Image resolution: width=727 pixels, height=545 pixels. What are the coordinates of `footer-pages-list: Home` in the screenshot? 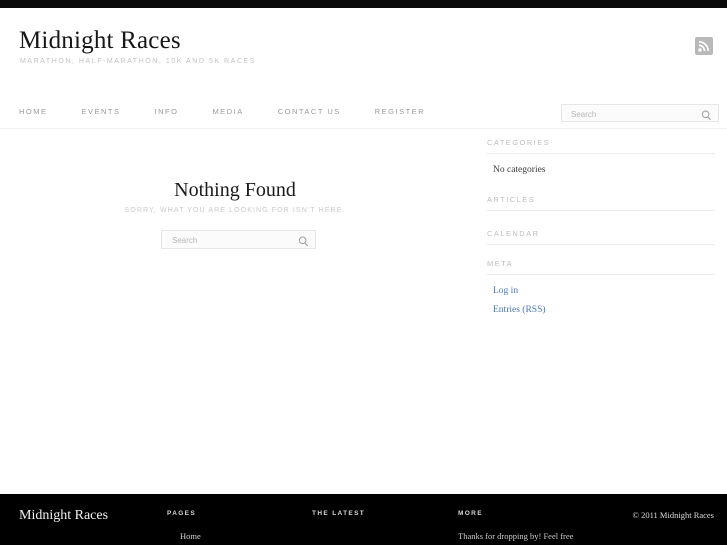 It's located at (234, 531).